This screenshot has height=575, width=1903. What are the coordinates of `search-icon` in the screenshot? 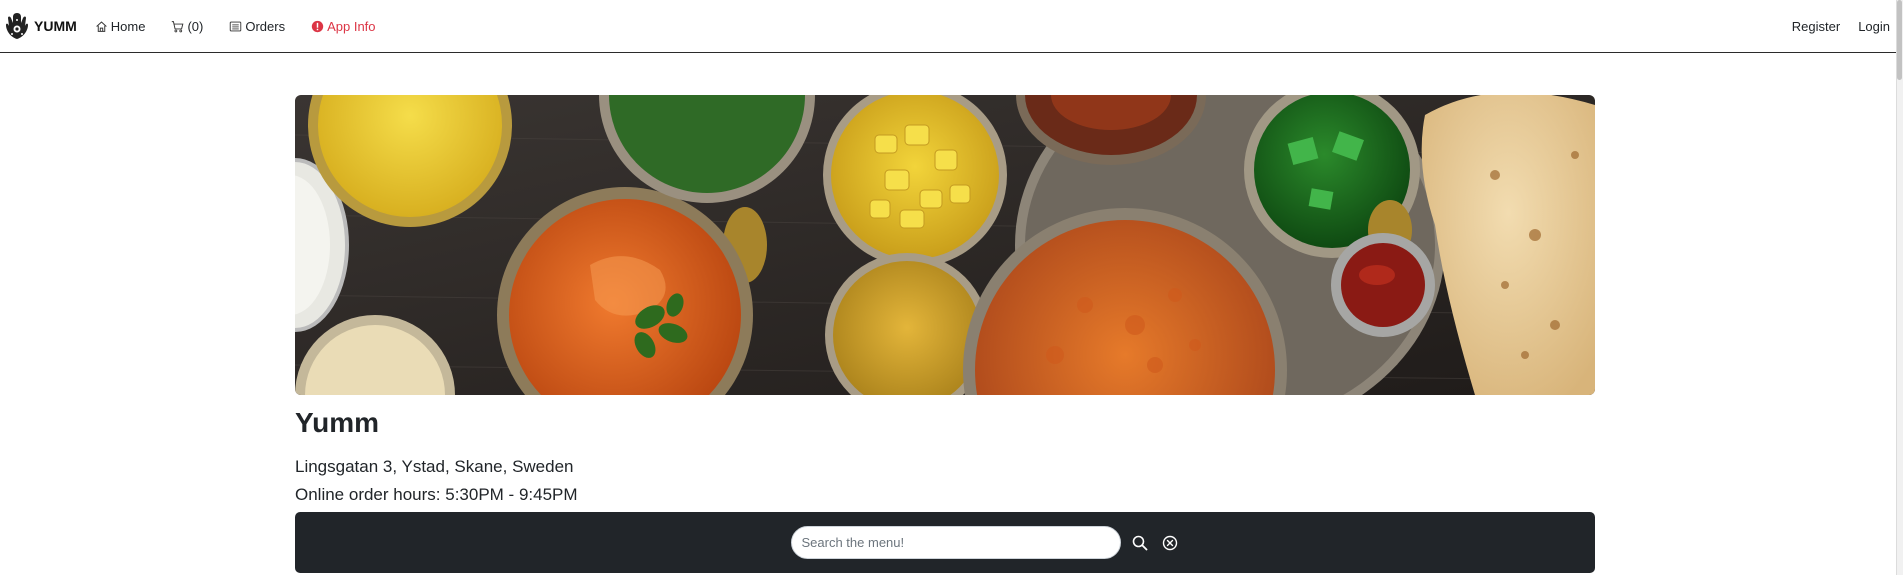 It's located at (1139, 542).